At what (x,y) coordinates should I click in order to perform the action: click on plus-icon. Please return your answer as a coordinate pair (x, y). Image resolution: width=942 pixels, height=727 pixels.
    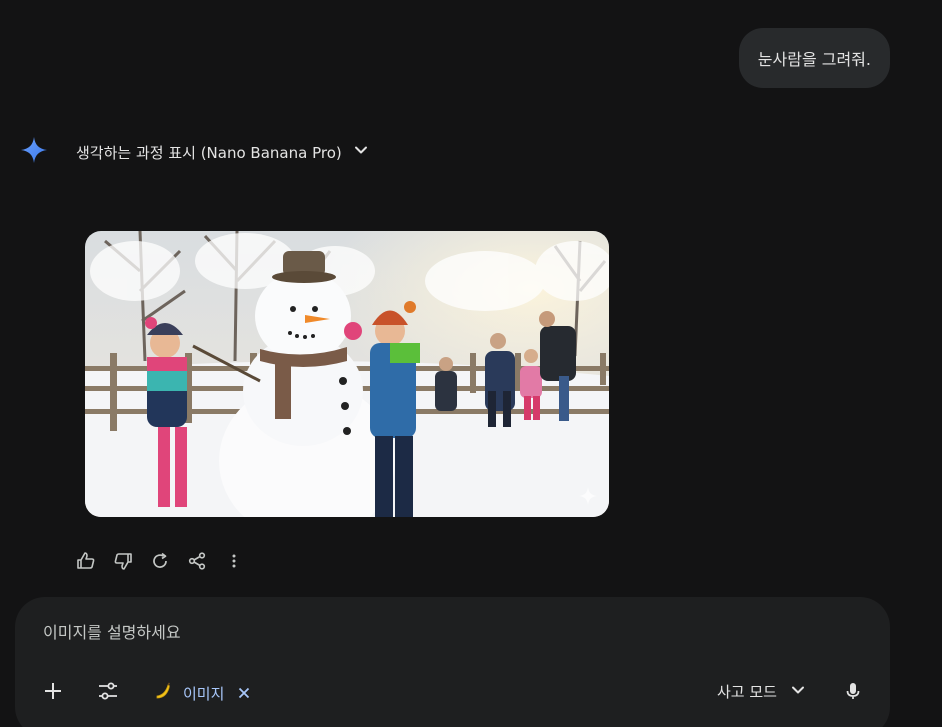
    Looking at the image, I should click on (53, 693).